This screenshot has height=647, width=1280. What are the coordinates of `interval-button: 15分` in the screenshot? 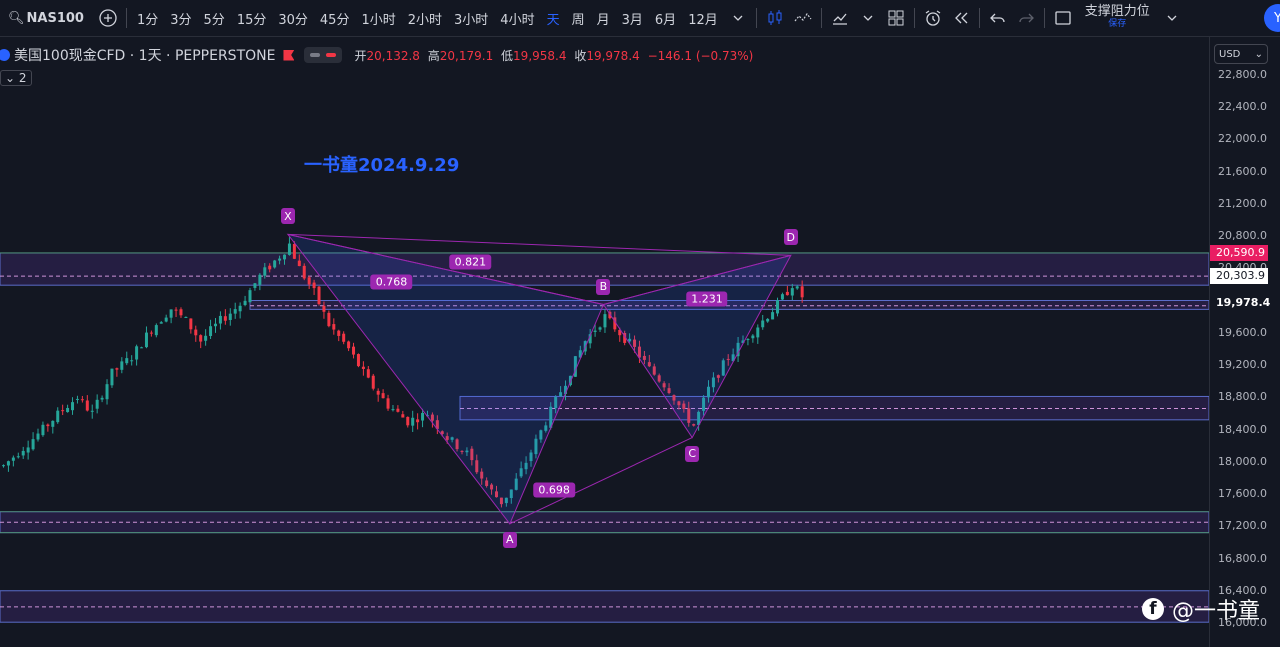 It's located at (252, 18).